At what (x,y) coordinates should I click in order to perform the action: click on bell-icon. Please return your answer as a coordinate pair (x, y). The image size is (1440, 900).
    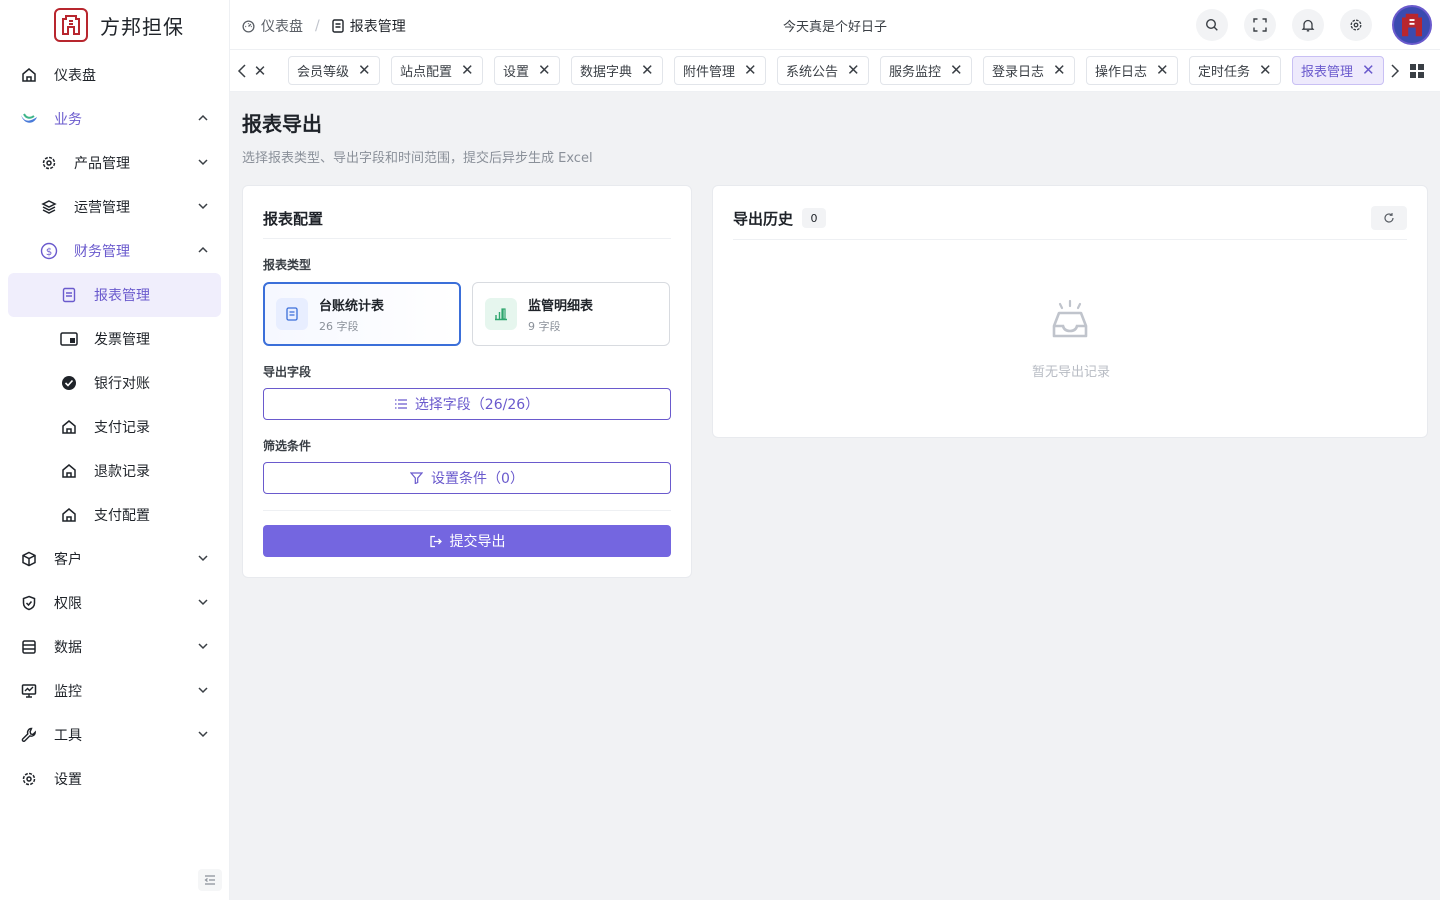
    Looking at the image, I should click on (1308, 25).